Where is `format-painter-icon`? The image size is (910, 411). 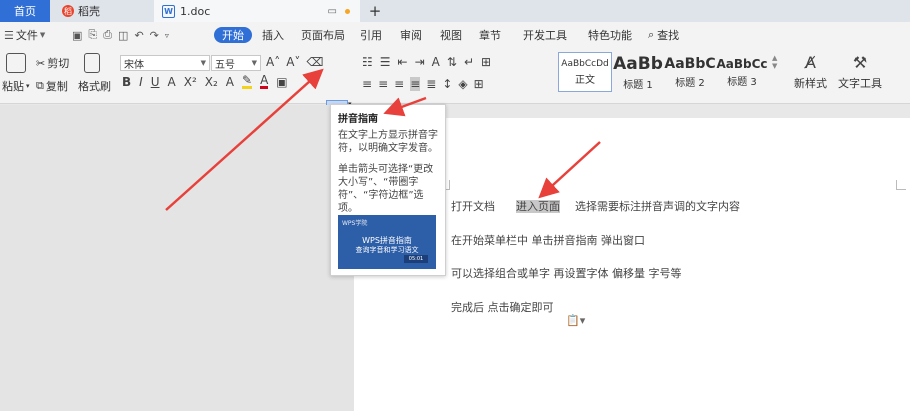 format-painter-icon is located at coordinates (92, 63).